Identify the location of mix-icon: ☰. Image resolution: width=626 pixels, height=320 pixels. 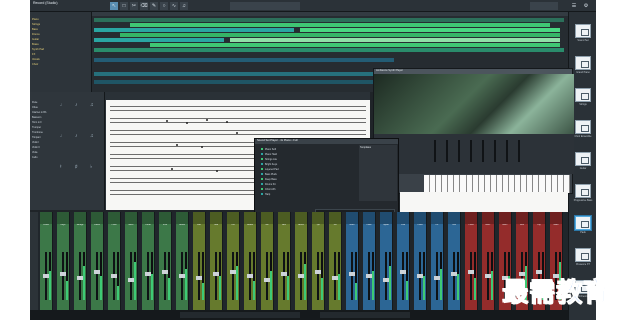
(574, 6).